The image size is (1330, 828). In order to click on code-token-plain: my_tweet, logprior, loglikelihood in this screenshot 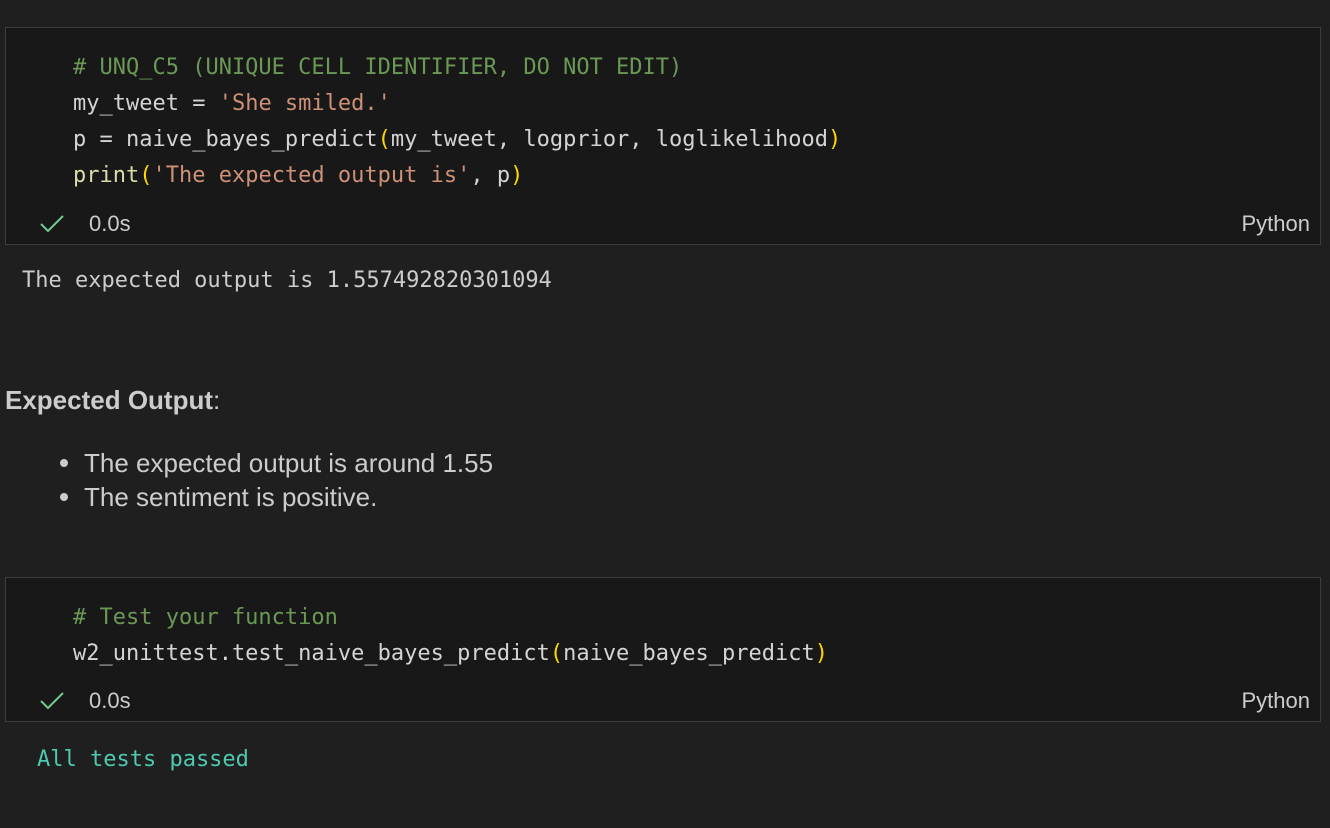, I will do `click(609, 139)`.